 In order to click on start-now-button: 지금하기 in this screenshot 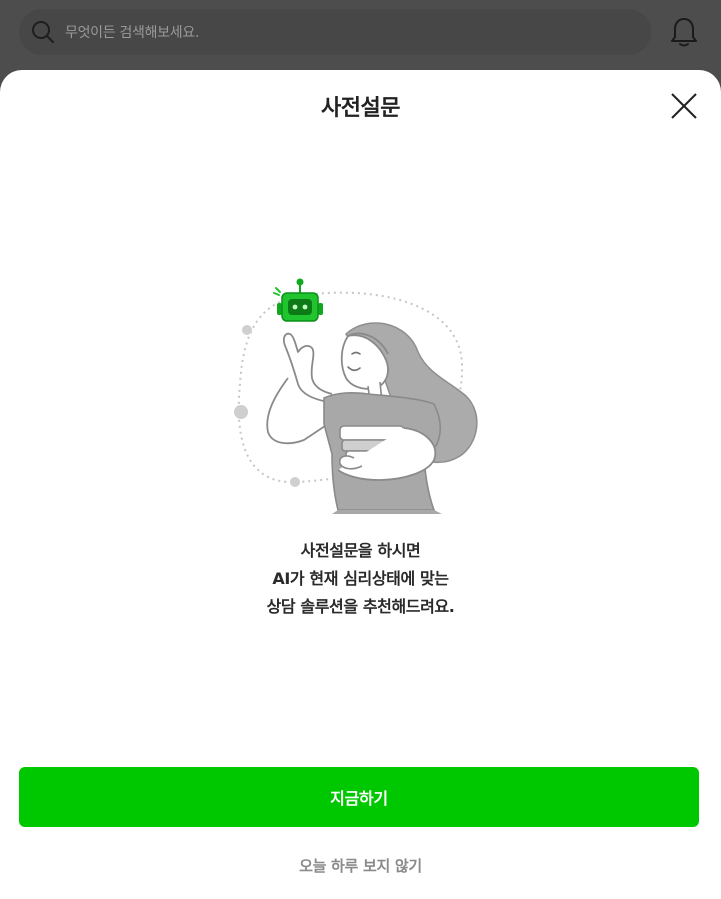, I will do `click(359, 797)`.